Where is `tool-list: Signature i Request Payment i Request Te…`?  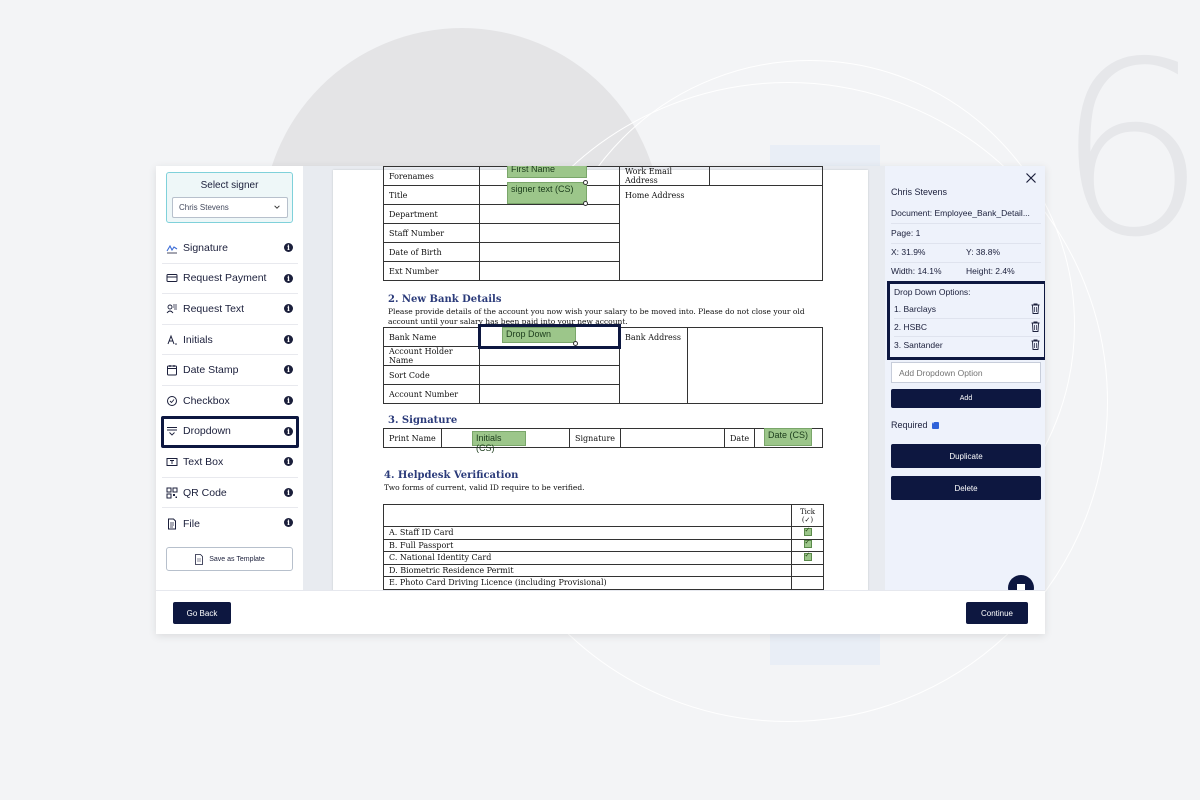
tool-list: Signature i Request Payment i Request Te… is located at coordinates (230, 386).